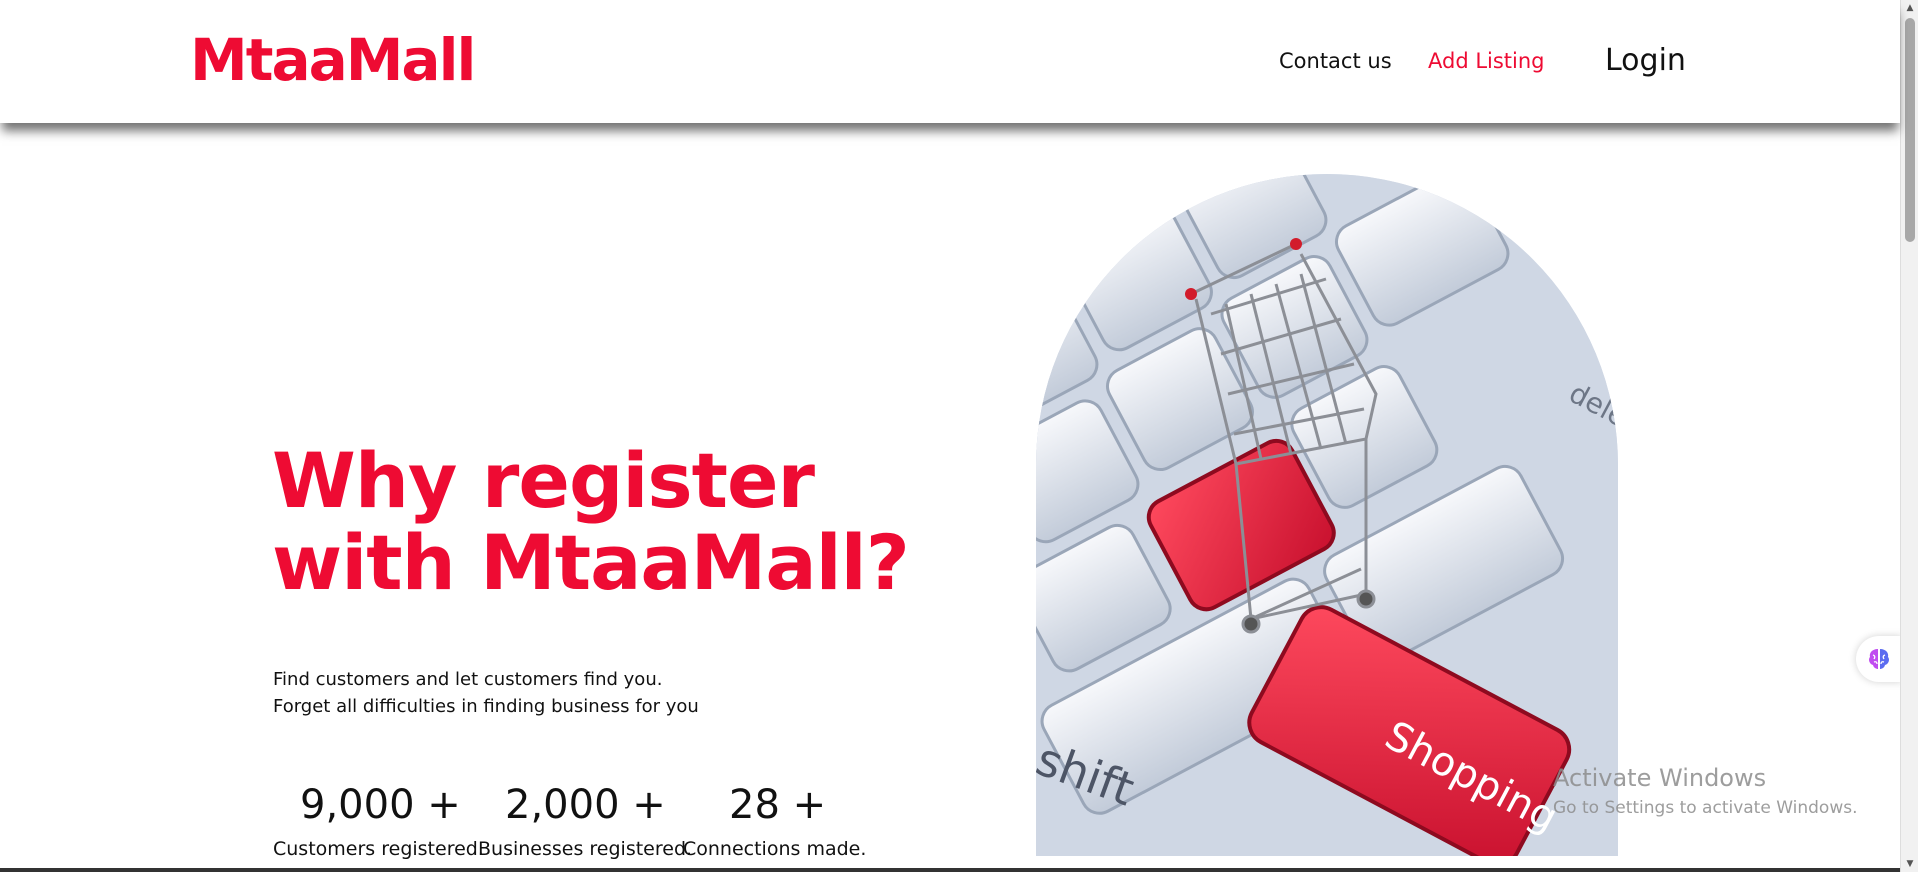 The width and height of the screenshot is (1918, 872). I want to click on activate-windows-subtitle: Go to Settings to activate Windows., so click(1705, 808).